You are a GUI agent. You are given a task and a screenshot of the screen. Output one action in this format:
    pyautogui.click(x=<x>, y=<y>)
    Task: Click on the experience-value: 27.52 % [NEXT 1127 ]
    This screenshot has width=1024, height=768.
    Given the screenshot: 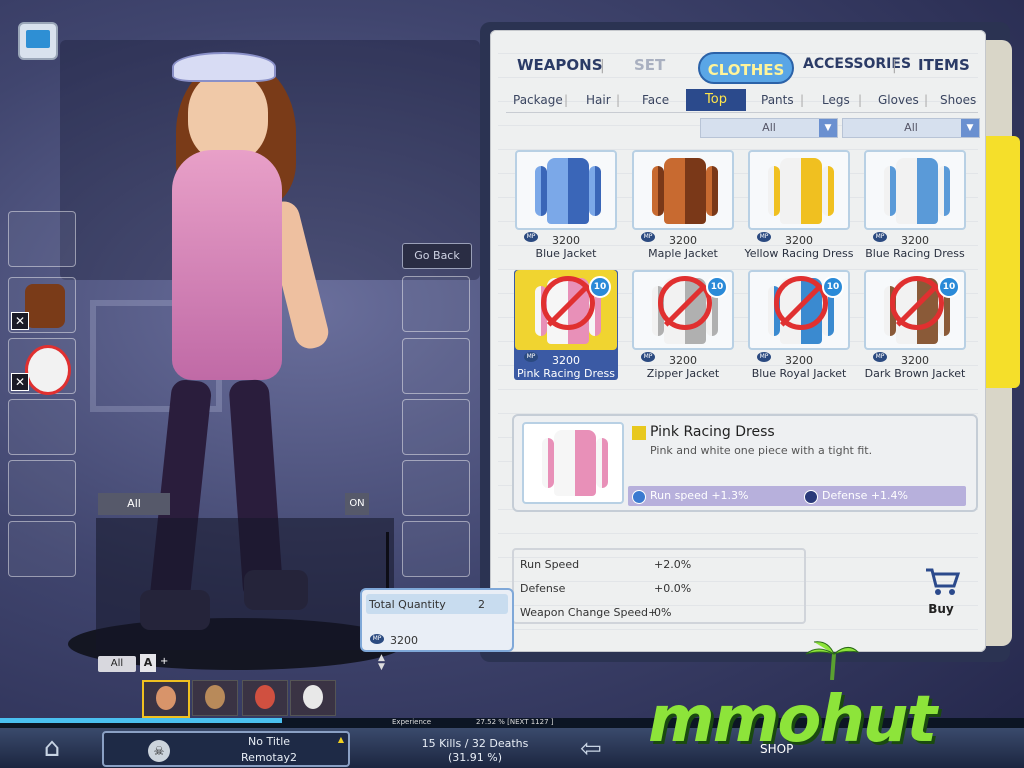 What is the action you would take?
    pyautogui.click(x=515, y=722)
    